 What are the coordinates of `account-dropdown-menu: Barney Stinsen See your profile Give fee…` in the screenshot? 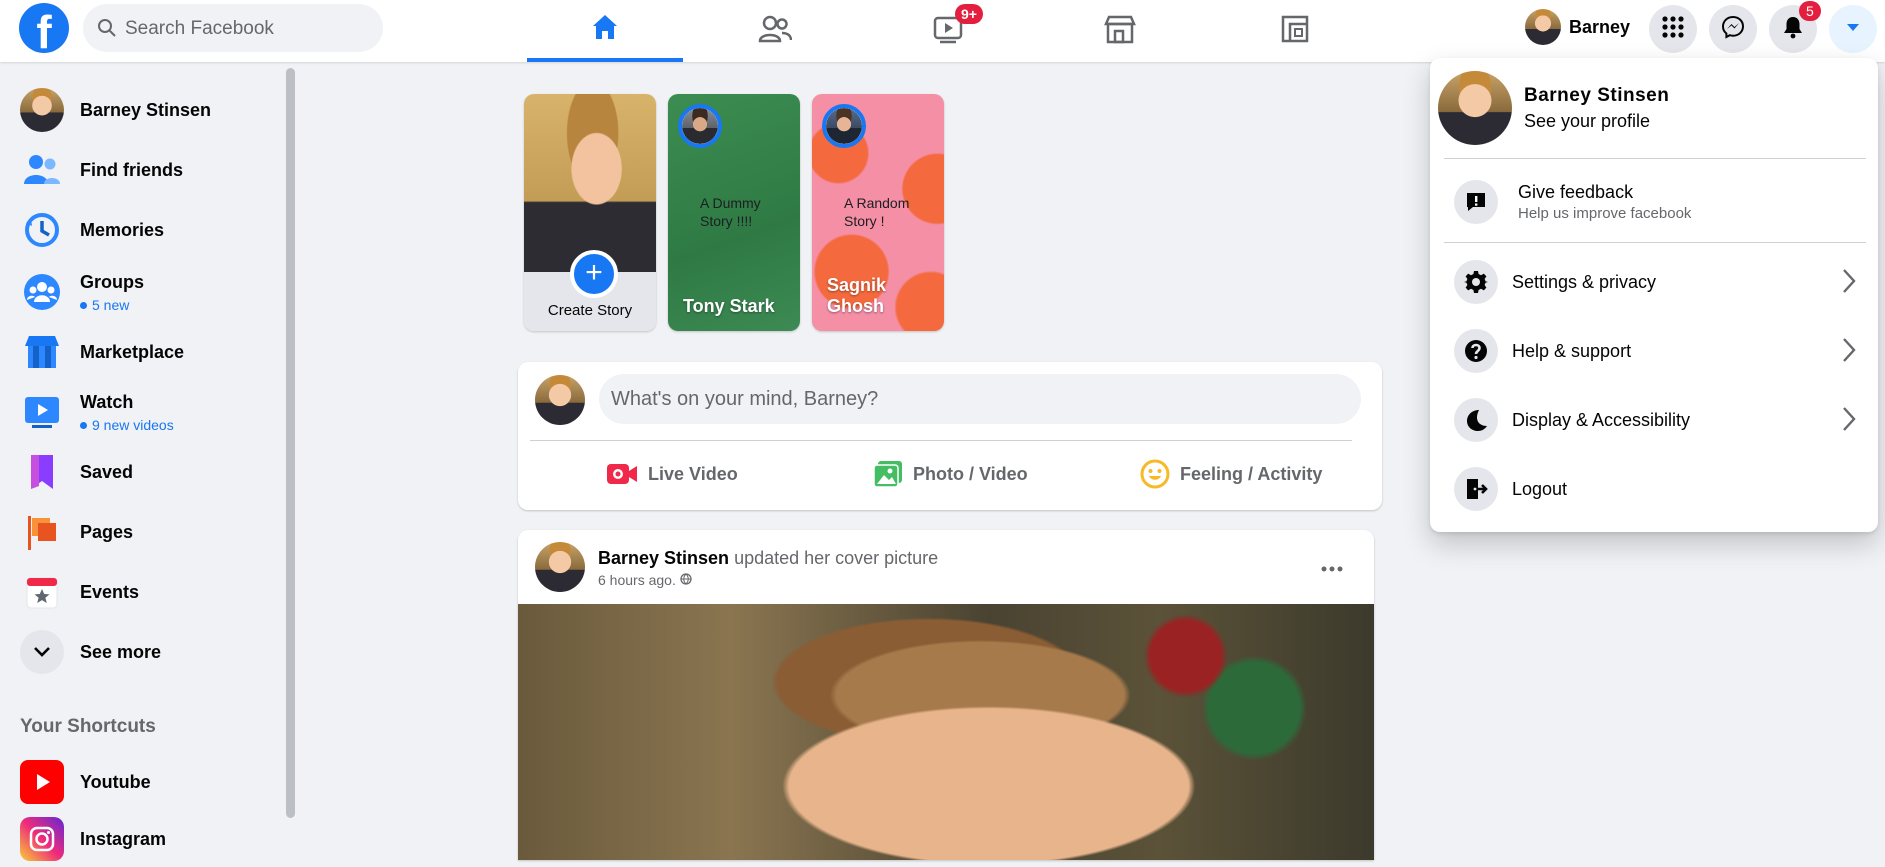 It's located at (1654, 295).